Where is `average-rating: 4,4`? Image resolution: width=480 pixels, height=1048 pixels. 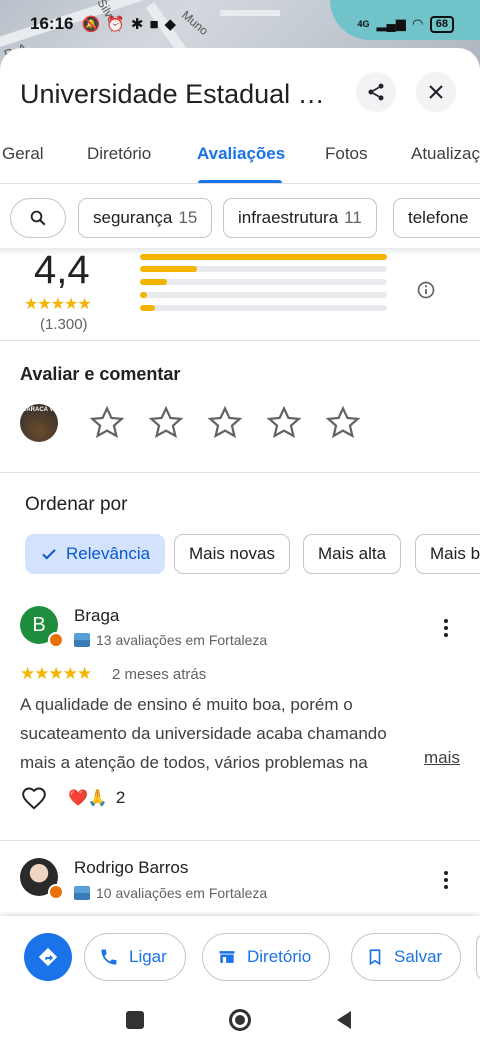
average-rating: 4,4 is located at coordinates (62, 270).